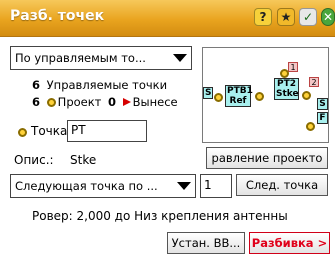 The width and height of the screenshot is (335, 254). Describe the element at coordinates (208, 93) in the screenshot. I see `map-node-s-left: S` at that location.